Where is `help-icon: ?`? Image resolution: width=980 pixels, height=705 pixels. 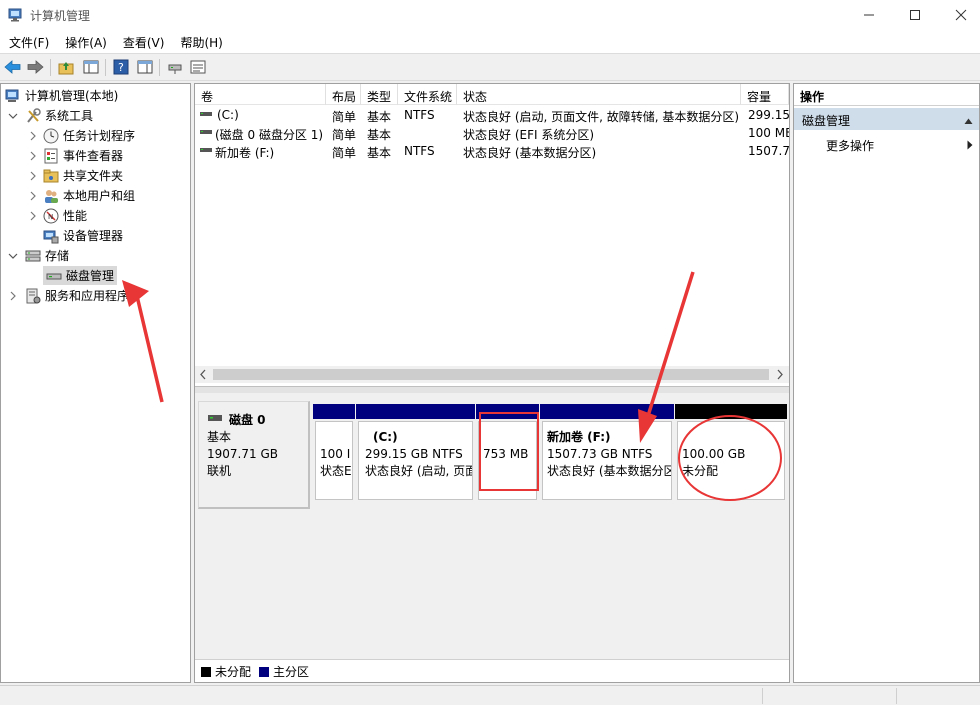
help-icon: ? is located at coordinates (121, 67).